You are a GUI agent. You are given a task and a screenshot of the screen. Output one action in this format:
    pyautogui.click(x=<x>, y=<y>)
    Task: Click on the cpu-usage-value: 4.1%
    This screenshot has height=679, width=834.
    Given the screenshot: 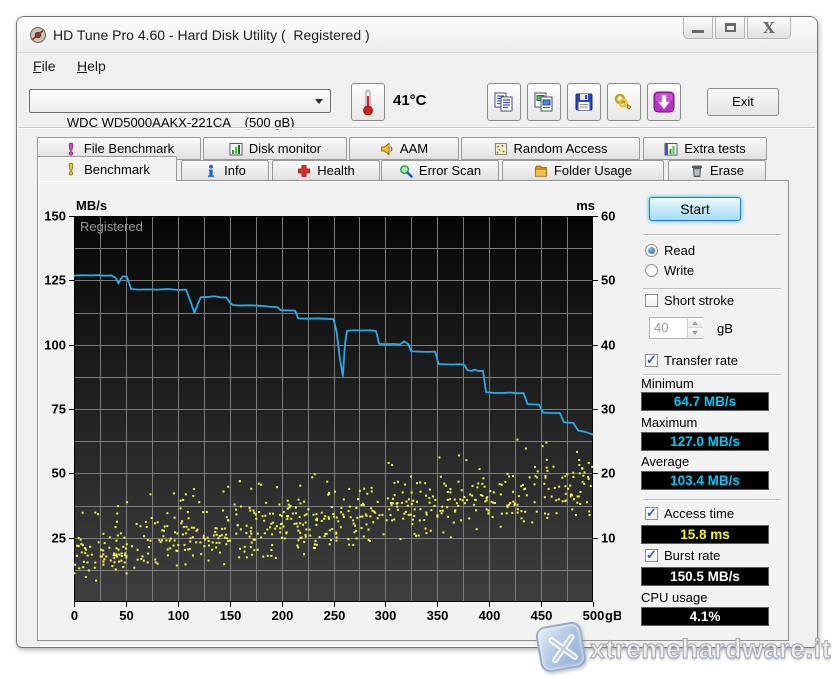 What is the action you would take?
    pyautogui.click(x=705, y=616)
    